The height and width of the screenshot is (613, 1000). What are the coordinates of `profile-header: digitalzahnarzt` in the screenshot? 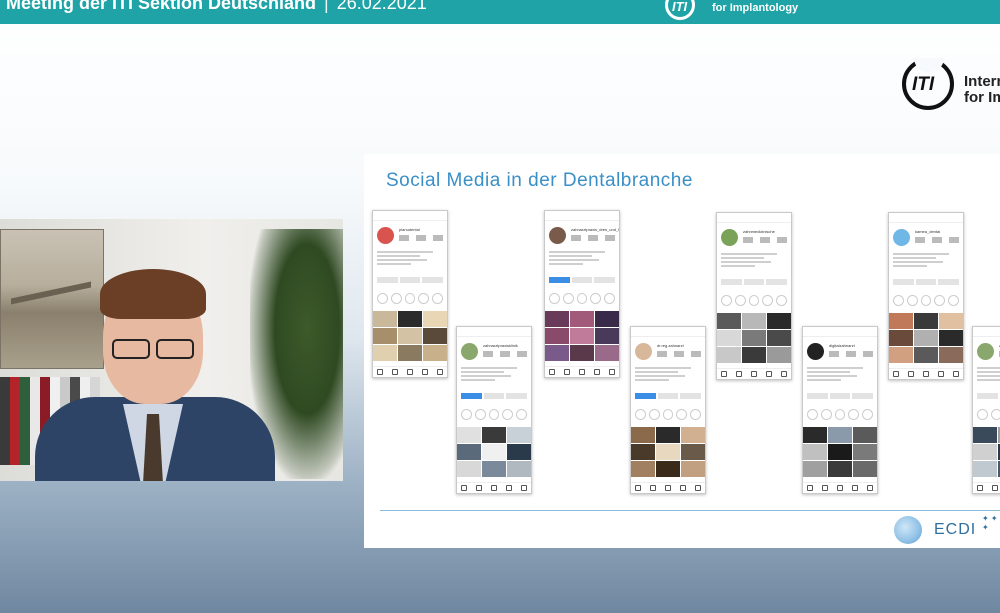 It's located at (840, 353).